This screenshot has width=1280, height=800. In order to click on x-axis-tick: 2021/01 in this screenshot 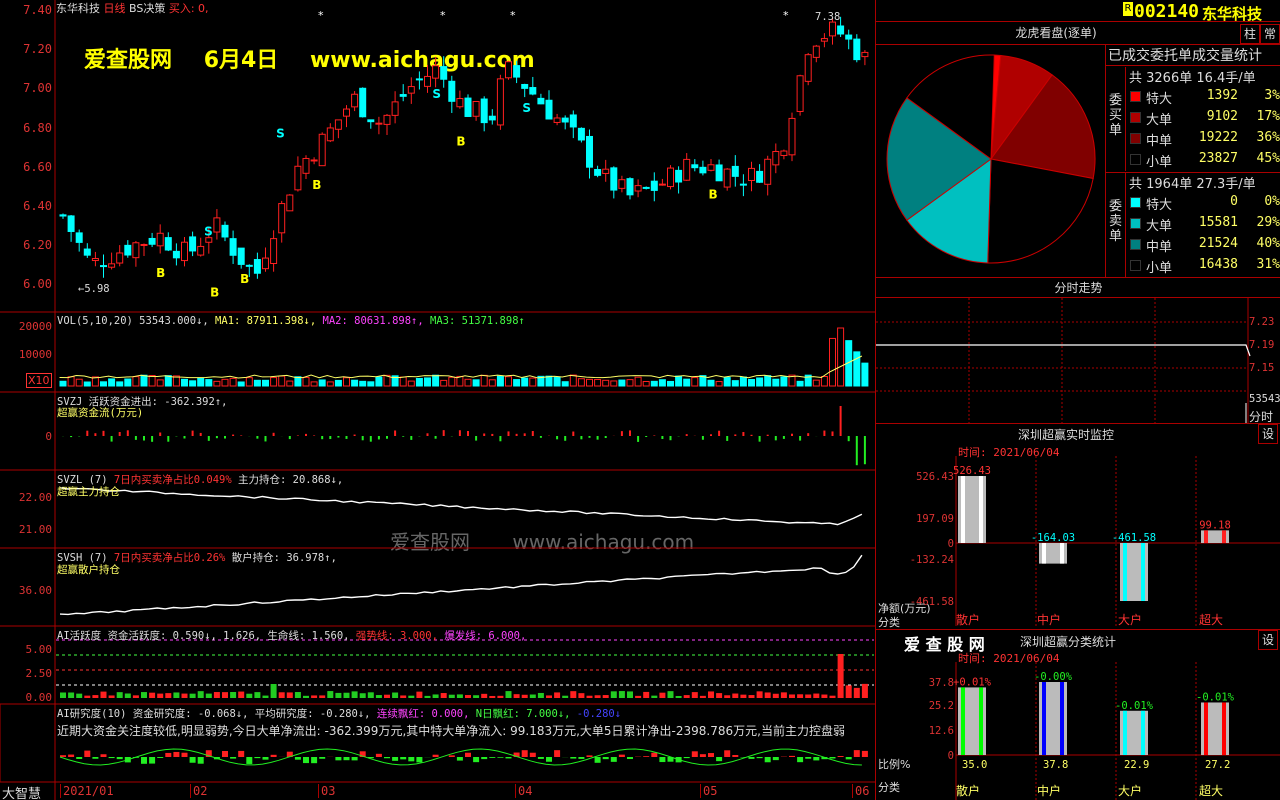, I will do `click(87, 791)`.